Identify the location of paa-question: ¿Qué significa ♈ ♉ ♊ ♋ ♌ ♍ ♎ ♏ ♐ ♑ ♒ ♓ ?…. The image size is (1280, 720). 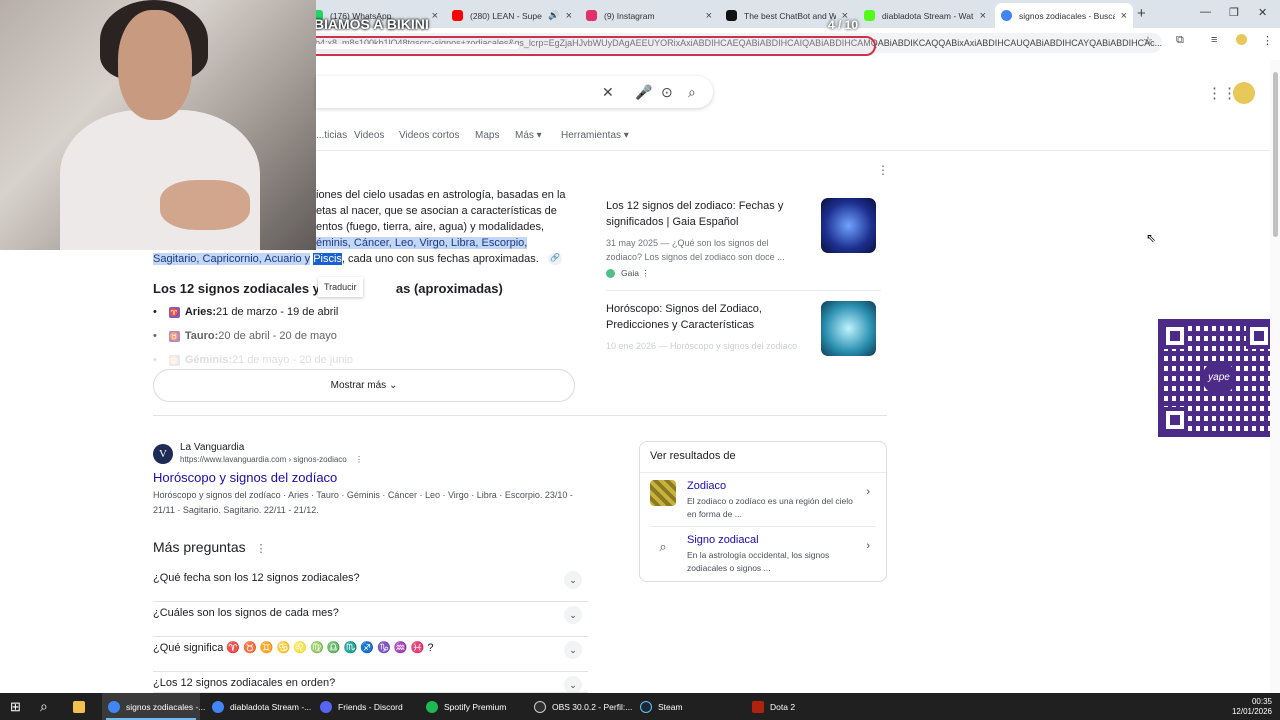
(370, 654).